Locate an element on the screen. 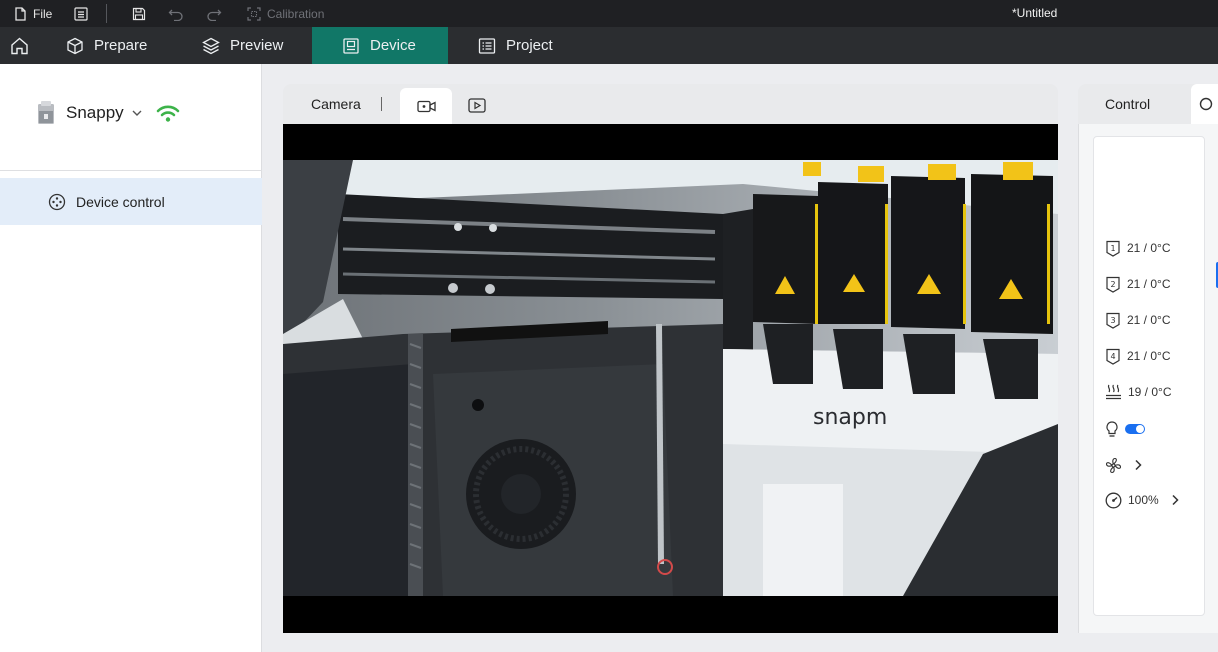 Image resolution: width=1218 pixels, height=652 pixels. camera-tabbar: Camera is located at coordinates (670, 104).